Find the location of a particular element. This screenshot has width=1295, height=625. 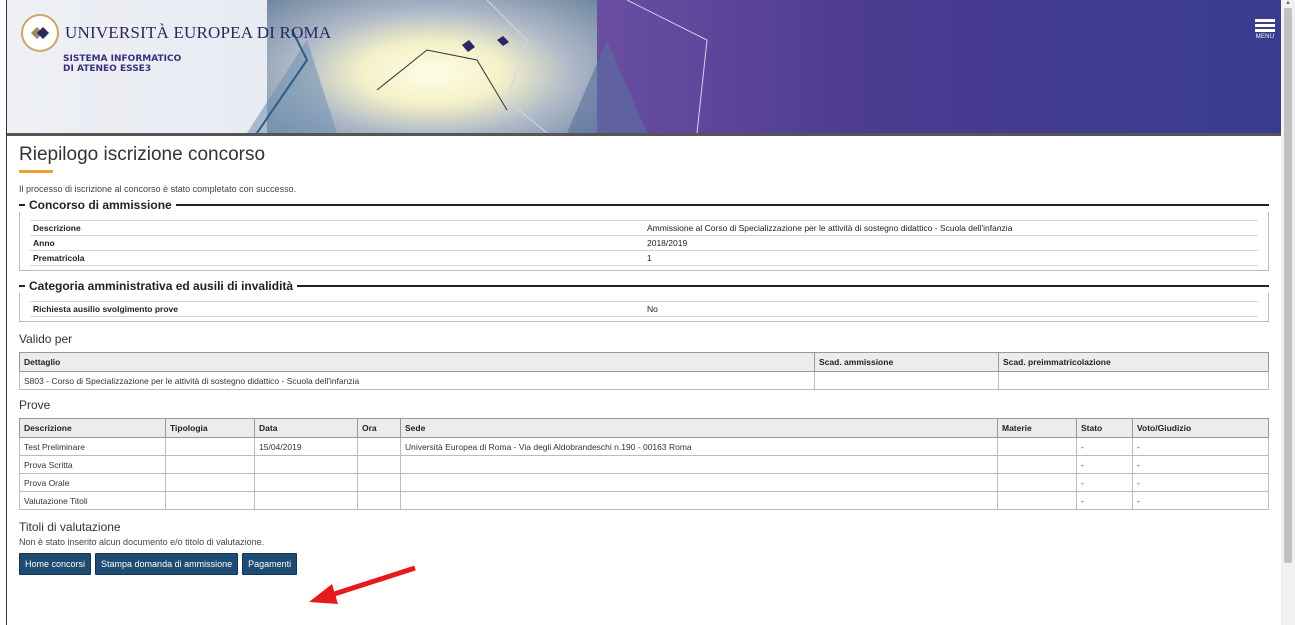

title-underline is located at coordinates (36, 171).